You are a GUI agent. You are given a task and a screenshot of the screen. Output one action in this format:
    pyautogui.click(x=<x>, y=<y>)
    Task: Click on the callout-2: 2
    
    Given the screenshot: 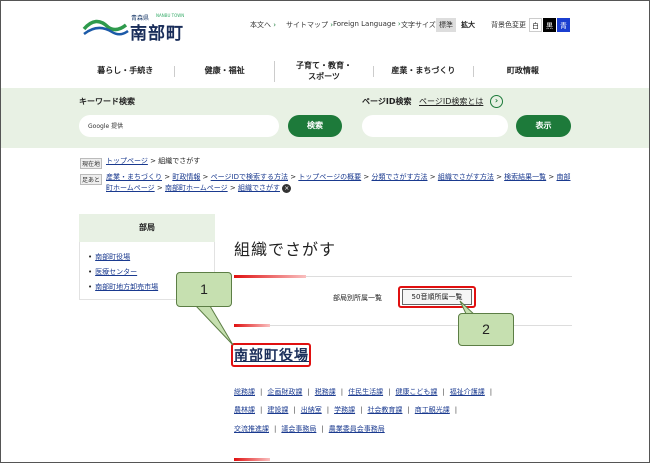 What is the action you would take?
    pyautogui.click(x=486, y=329)
    